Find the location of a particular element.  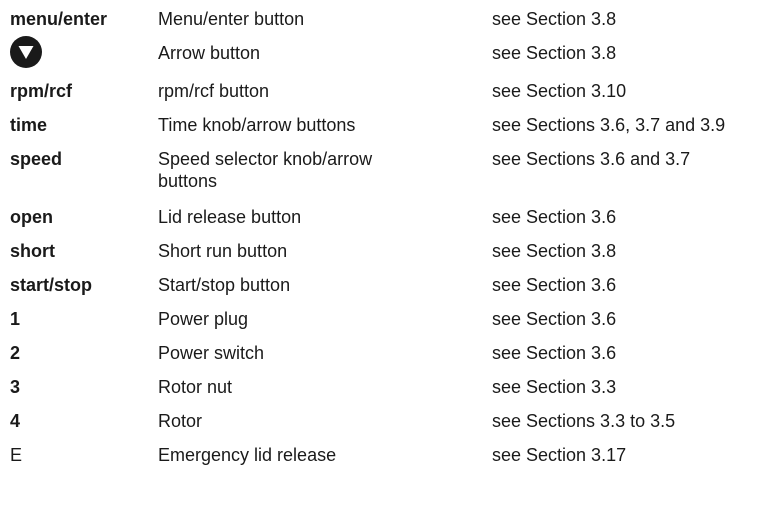

legend-description: rpm/rcf button is located at coordinates (214, 91).